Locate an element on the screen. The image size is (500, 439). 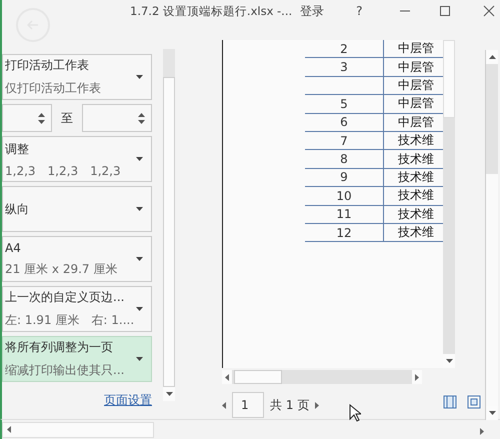
page-count: 共 1 页 is located at coordinates (290, 405).